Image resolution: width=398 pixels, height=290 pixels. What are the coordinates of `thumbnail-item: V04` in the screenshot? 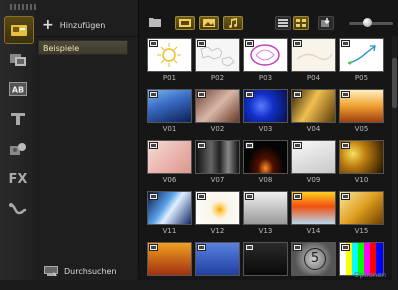 It's located at (313, 113).